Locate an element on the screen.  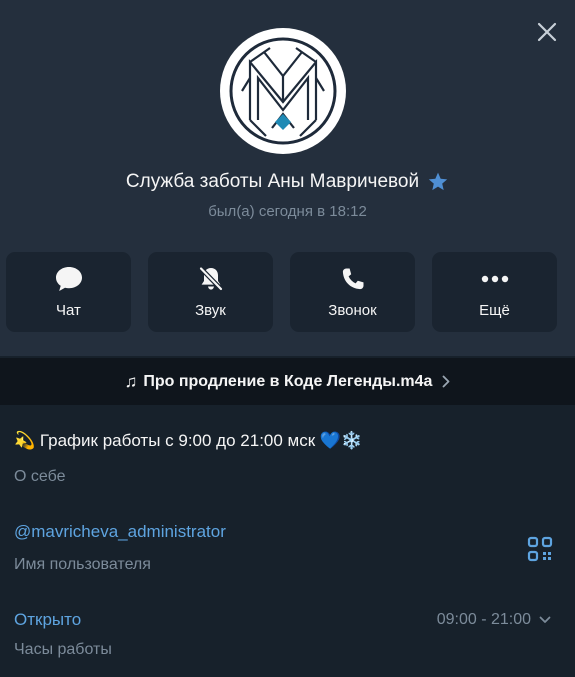
star-icon is located at coordinates (438, 181).